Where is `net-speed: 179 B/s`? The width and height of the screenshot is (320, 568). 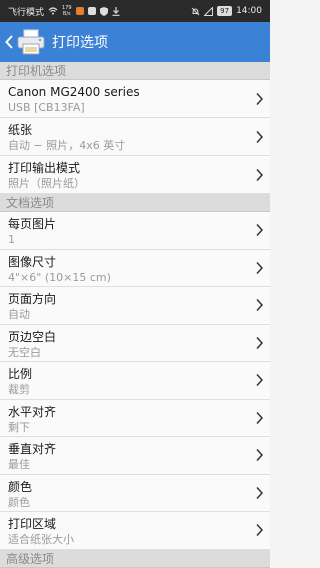
net-speed: 179 B/s is located at coordinates (67, 11).